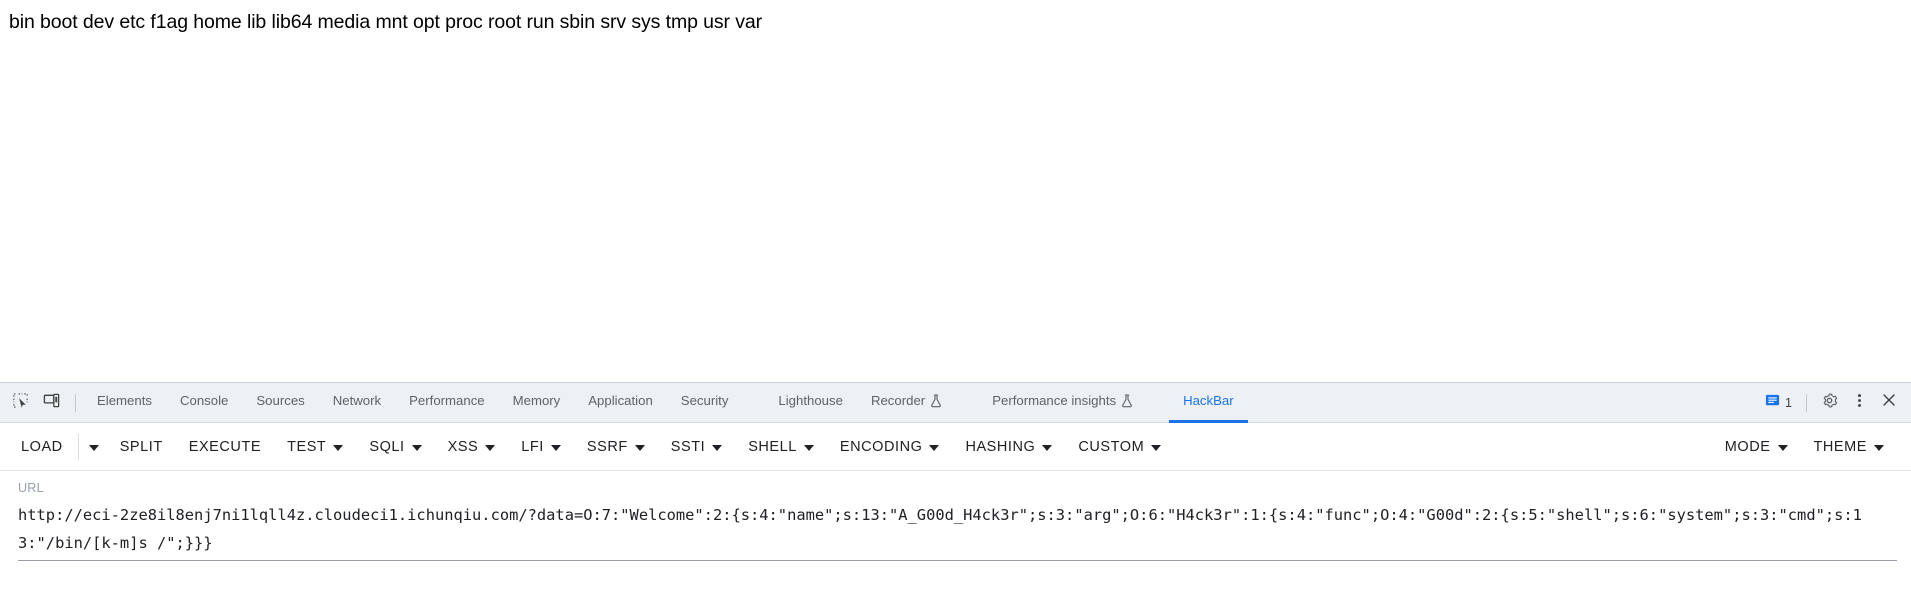  Describe the element at coordinates (387, 446) in the screenshot. I see `sqli-label: SQLI` at that location.